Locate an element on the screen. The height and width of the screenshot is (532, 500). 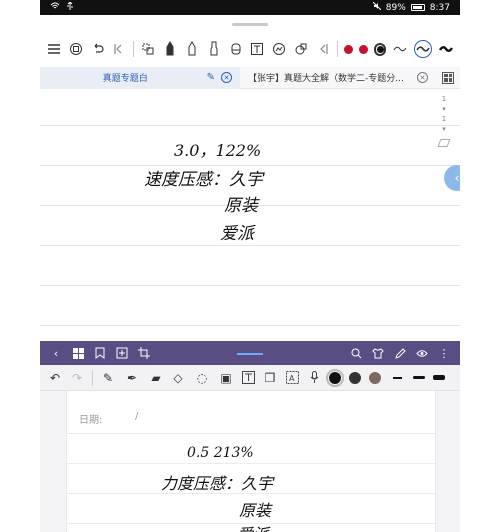
mute-icon is located at coordinates (377, 7).